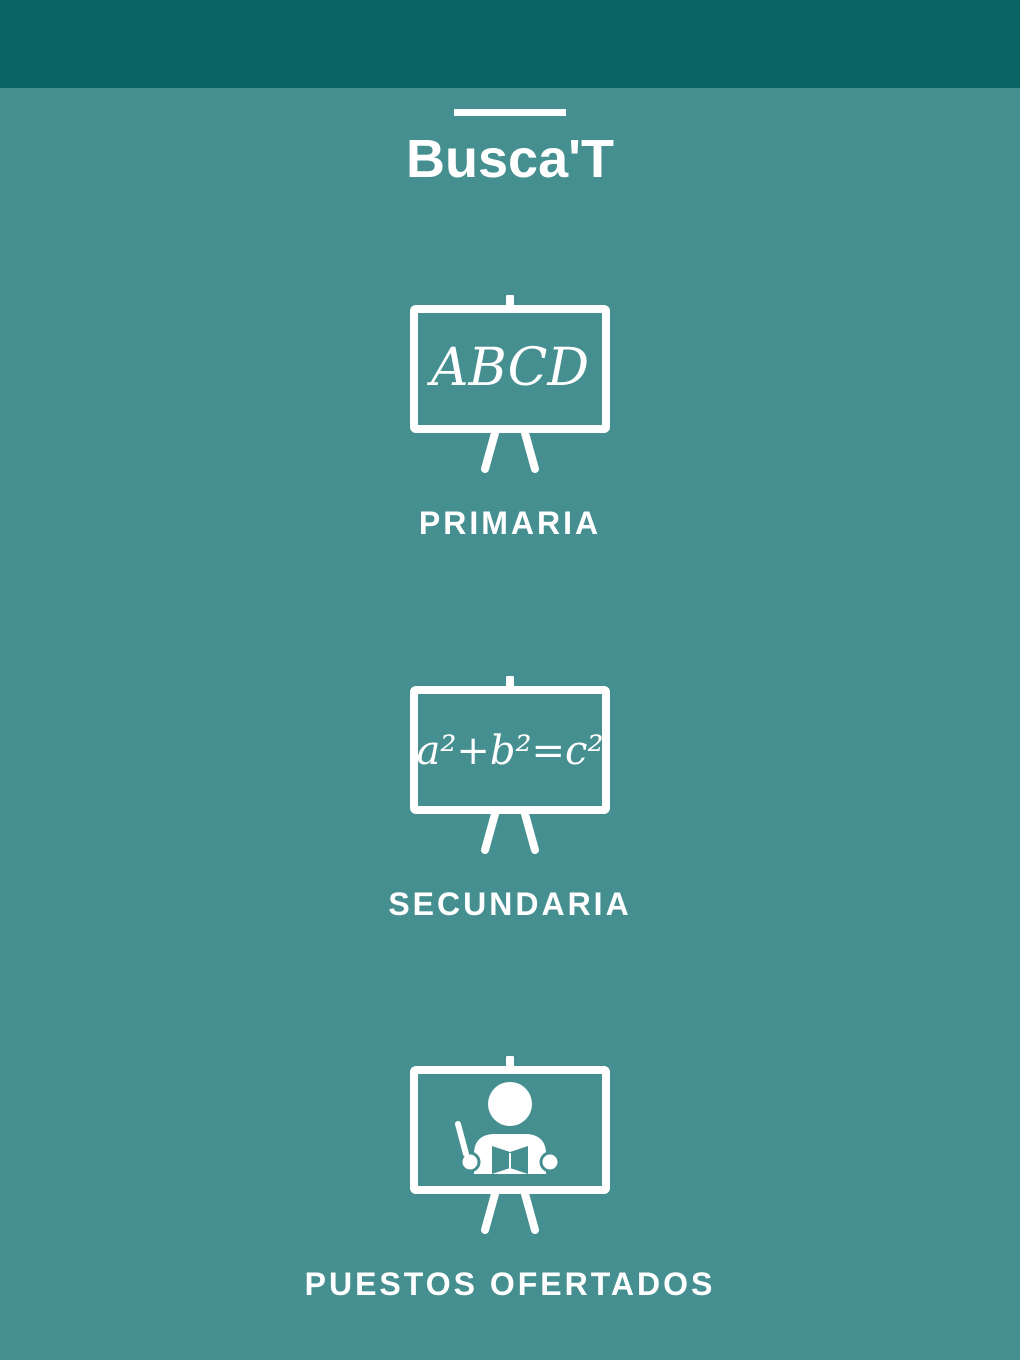  I want to click on chalkboard-formula-icon: a²+b²=c², so click(510, 765).